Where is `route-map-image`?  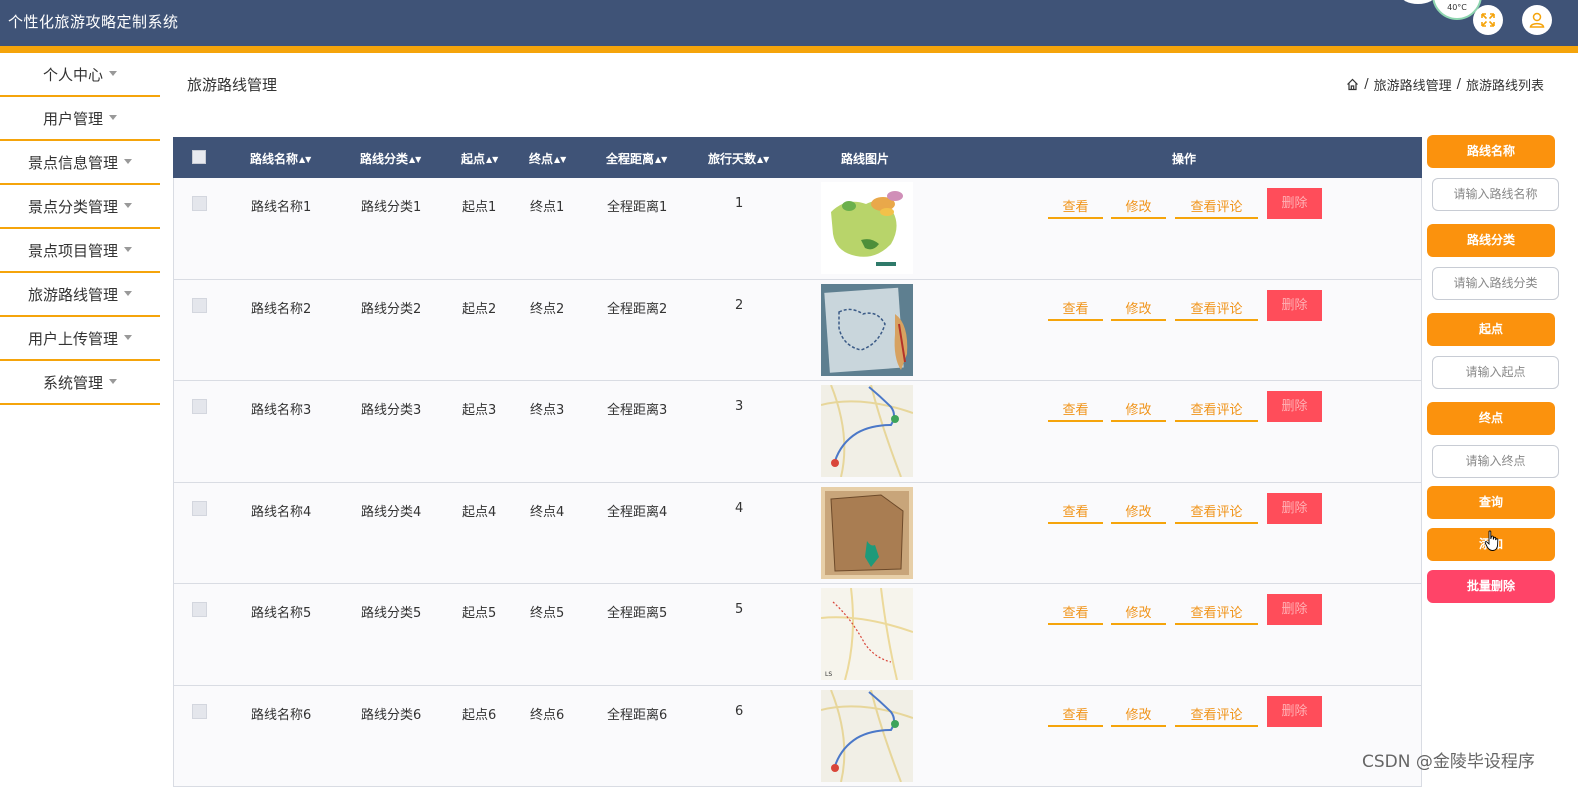 route-map-image is located at coordinates (867, 431).